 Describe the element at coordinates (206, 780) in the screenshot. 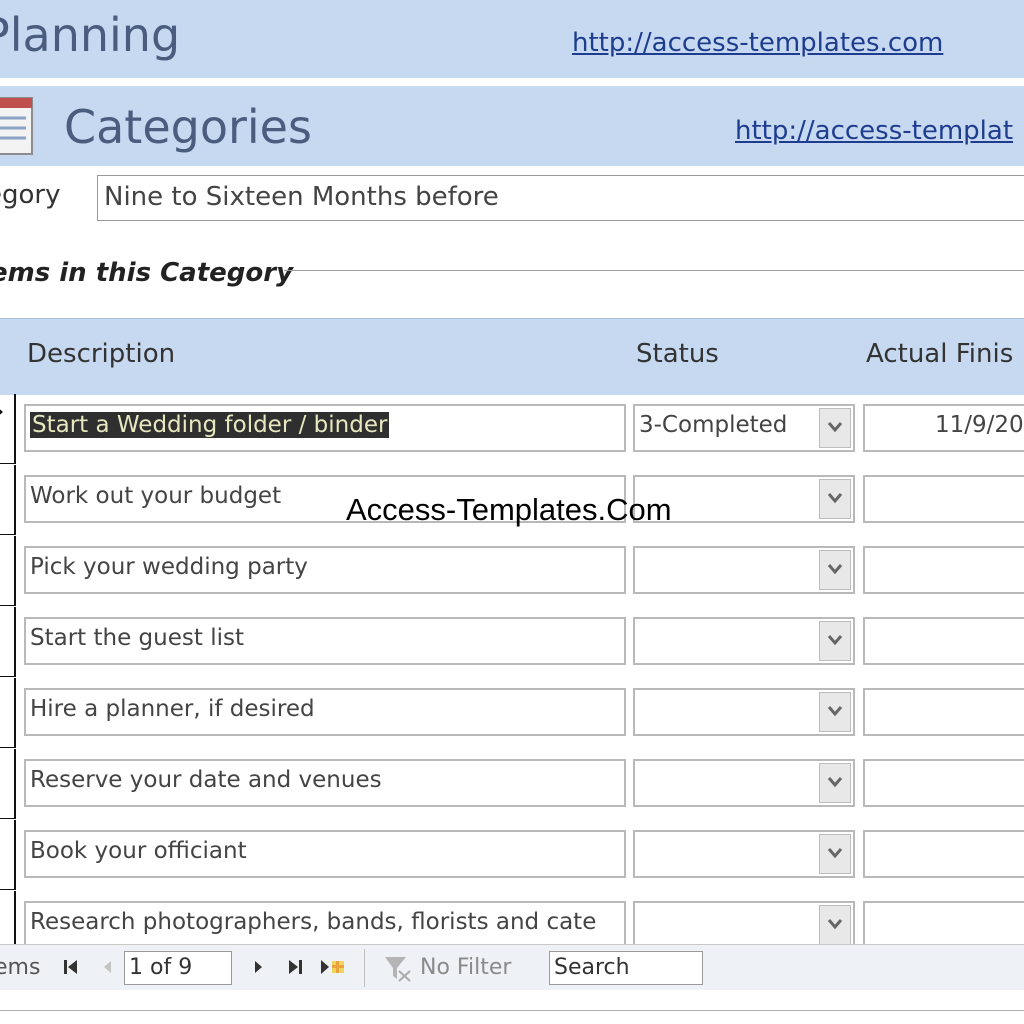

I see `description-text: Reserve your date and venues` at that location.